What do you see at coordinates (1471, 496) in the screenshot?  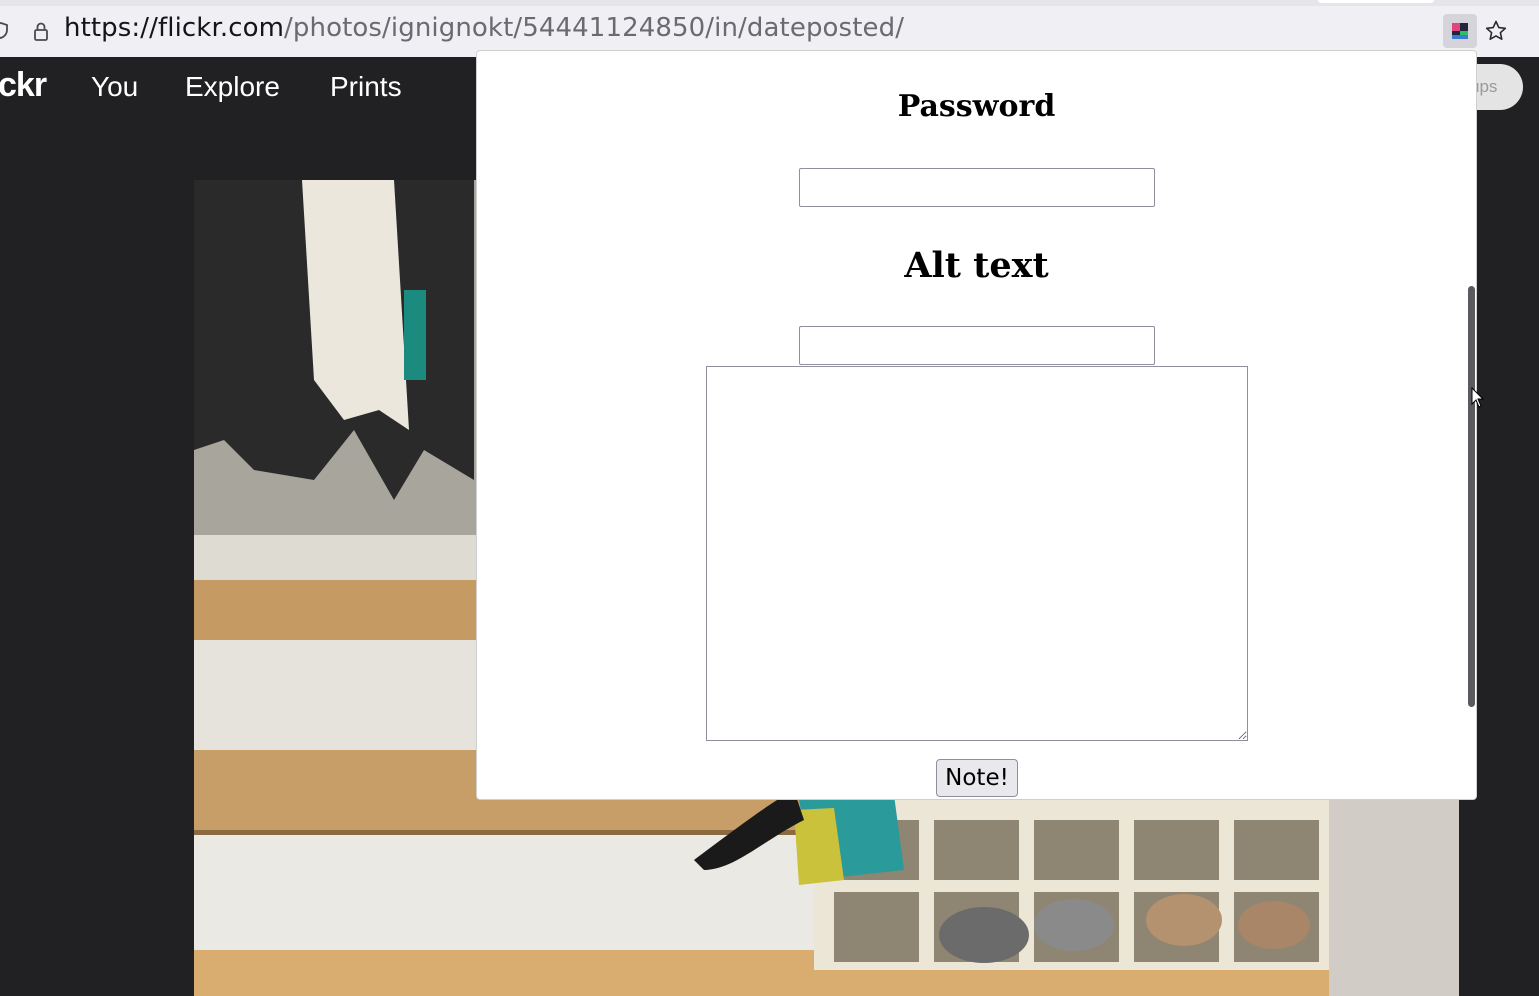 I see `dialog-scrollbar` at bounding box center [1471, 496].